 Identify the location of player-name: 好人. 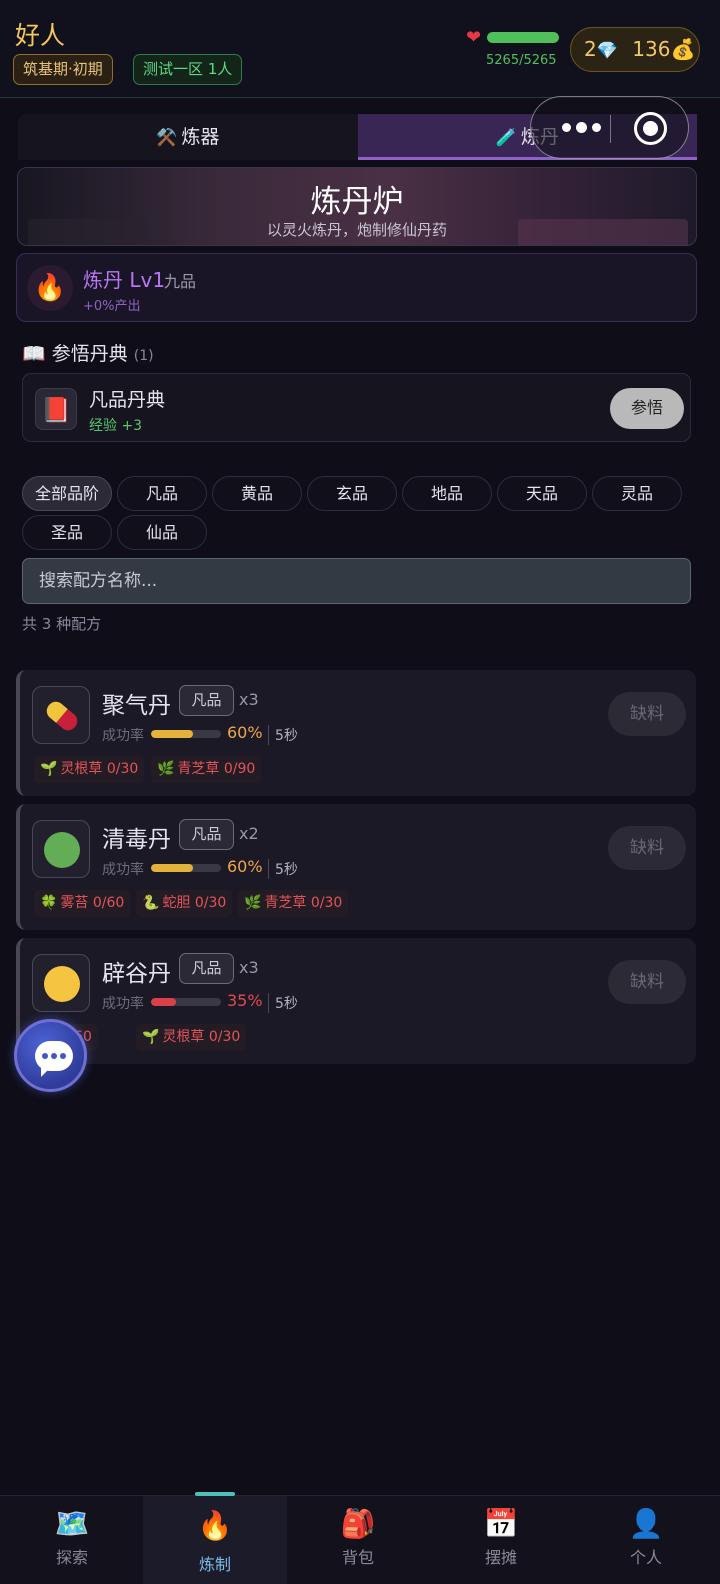
(40, 34).